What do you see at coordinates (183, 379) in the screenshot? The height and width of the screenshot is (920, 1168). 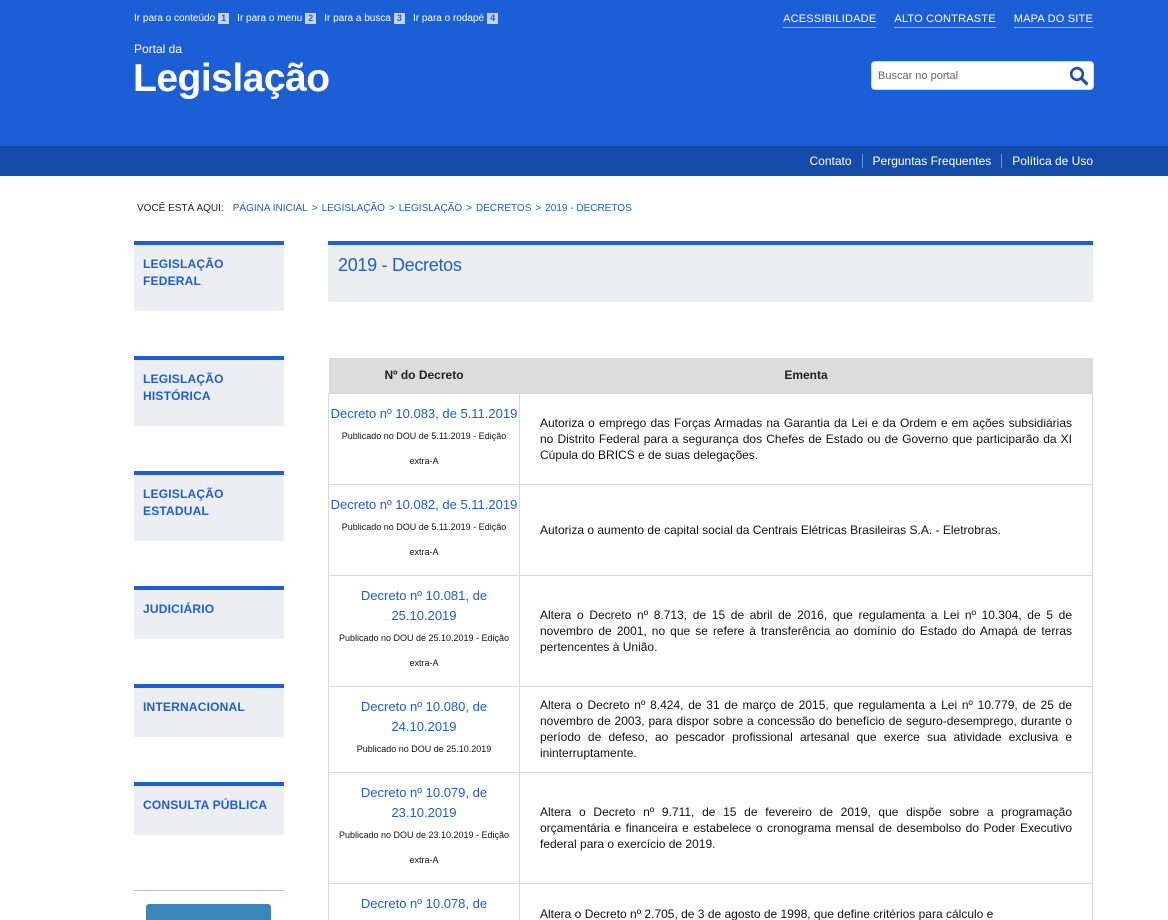 I see `sidebar-label-line1: LEGISLAÇÃO` at bounding box center [183, 379].